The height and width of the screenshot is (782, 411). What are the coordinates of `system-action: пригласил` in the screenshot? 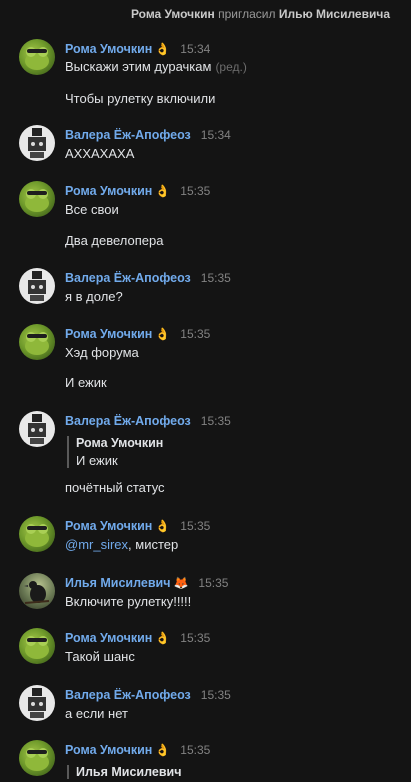 It's located at (247, 14).